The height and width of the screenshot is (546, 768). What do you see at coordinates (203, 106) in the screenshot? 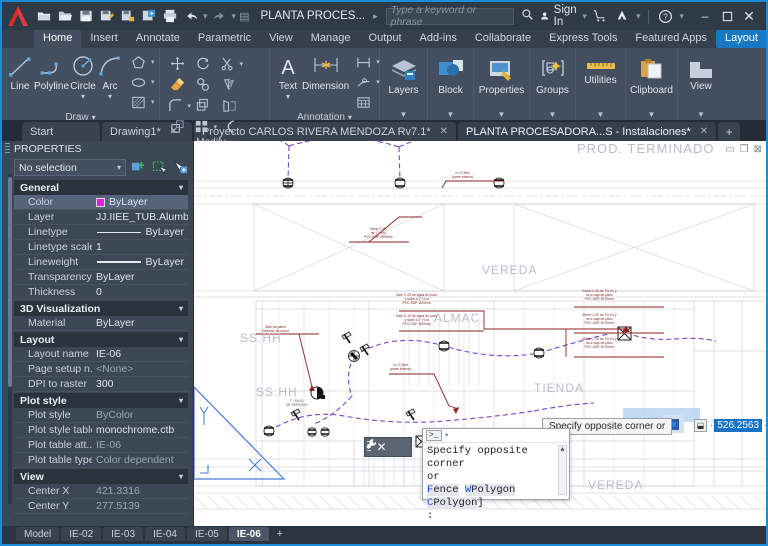
I see `array-icon` at bounding box center [203, 106].